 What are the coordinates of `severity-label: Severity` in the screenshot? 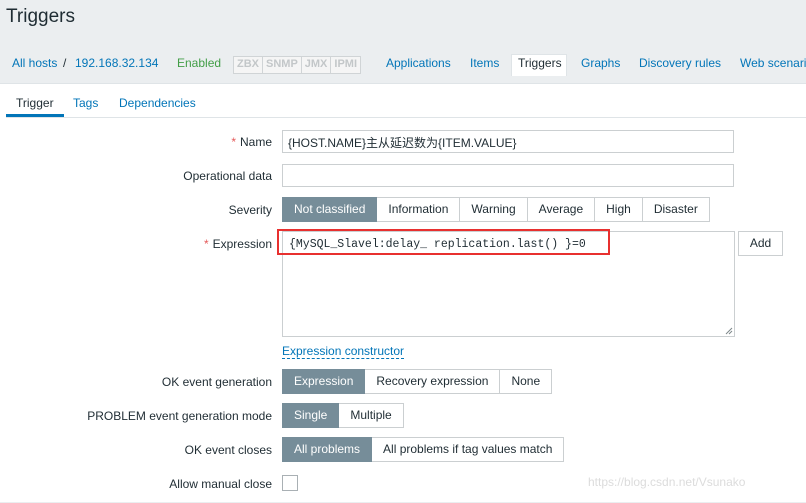 It's located at (250, 210).